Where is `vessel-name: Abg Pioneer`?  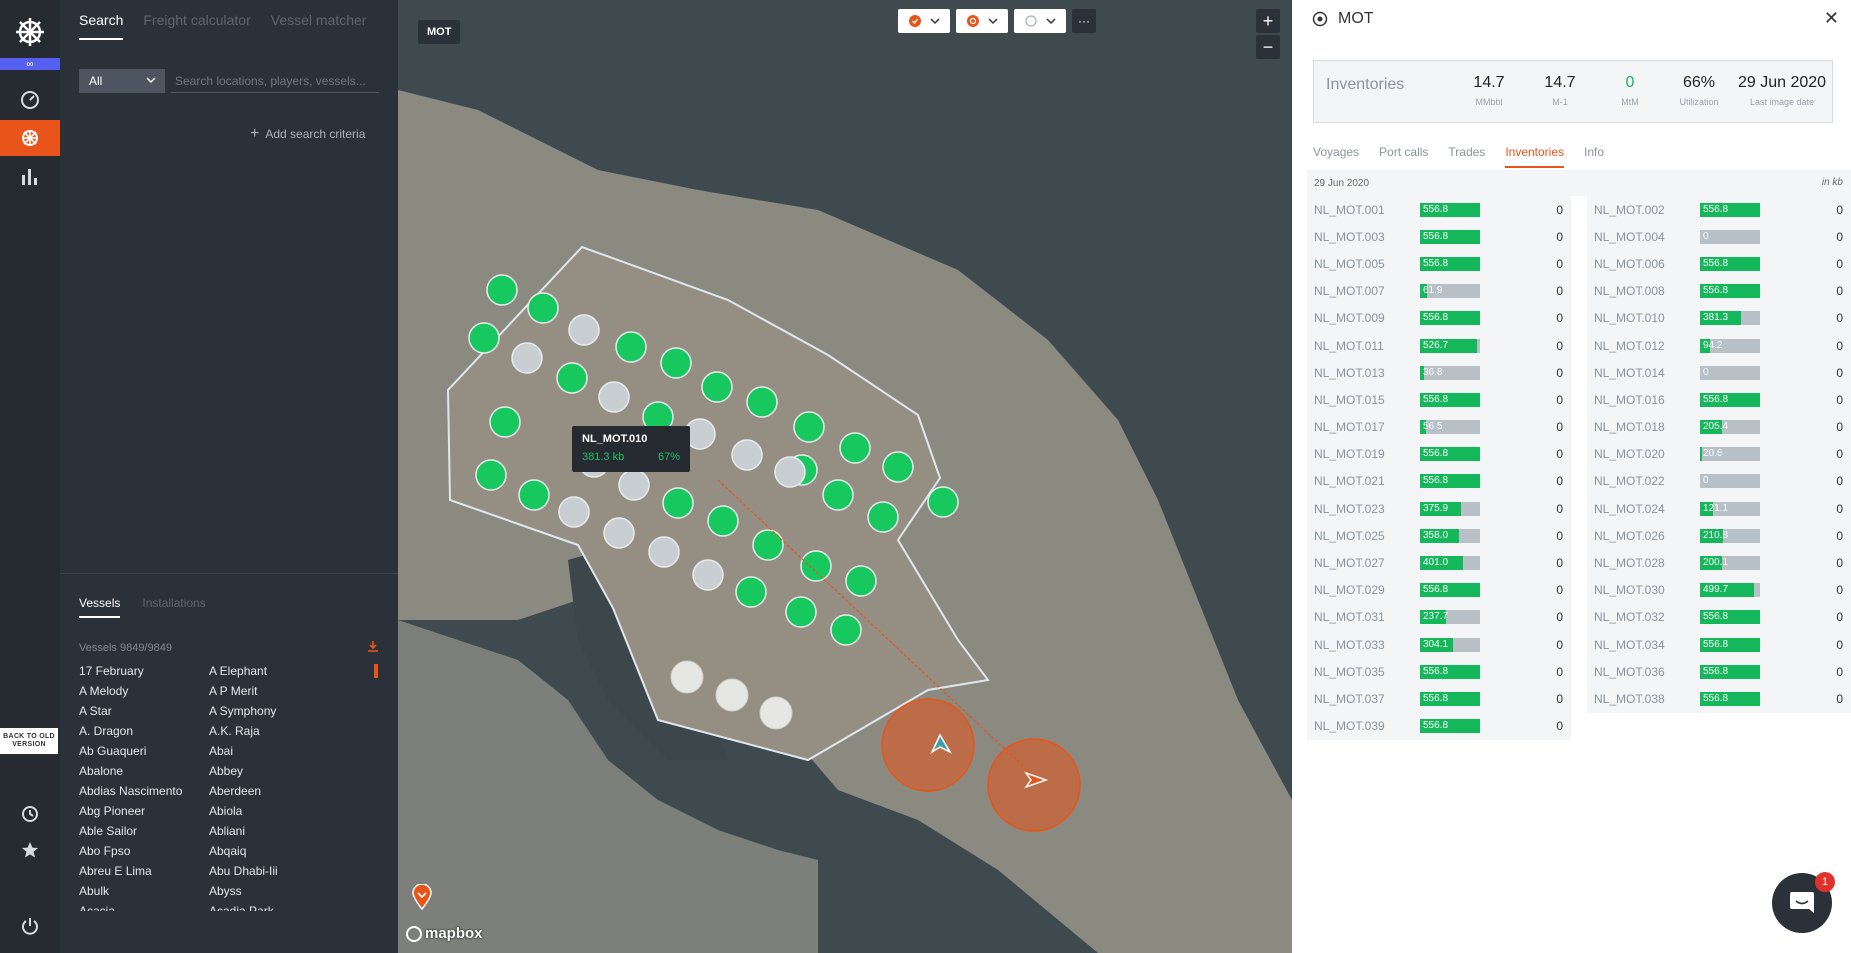
vessel-name: Abg Pioneer is located at coordinates (144, 811).